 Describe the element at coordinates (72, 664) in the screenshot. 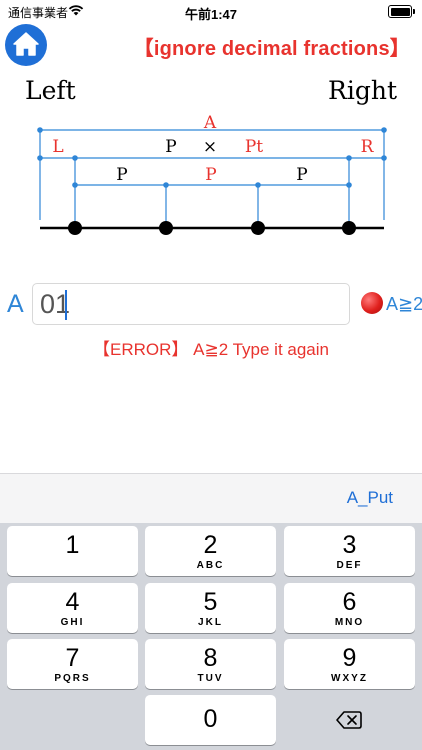

I see `key-7: 7 PQRS` at that location.